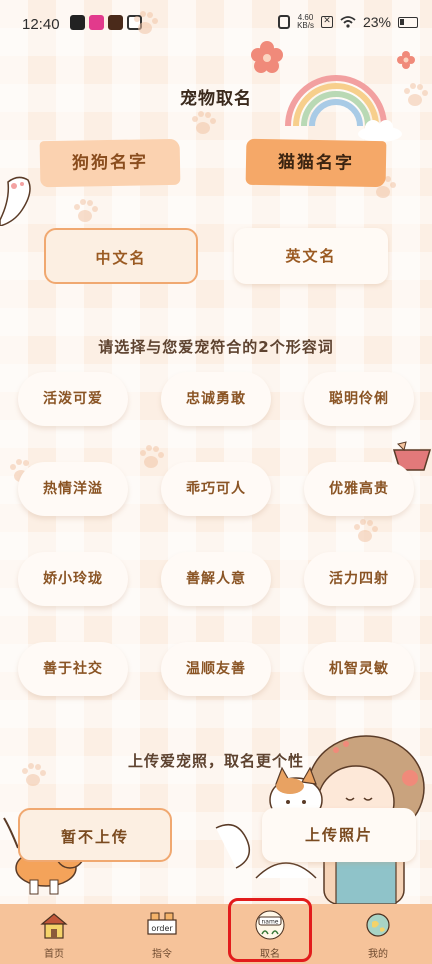  I want to click on upload-hint: 上传爱宠照，取名更个性, so click(215, 761).